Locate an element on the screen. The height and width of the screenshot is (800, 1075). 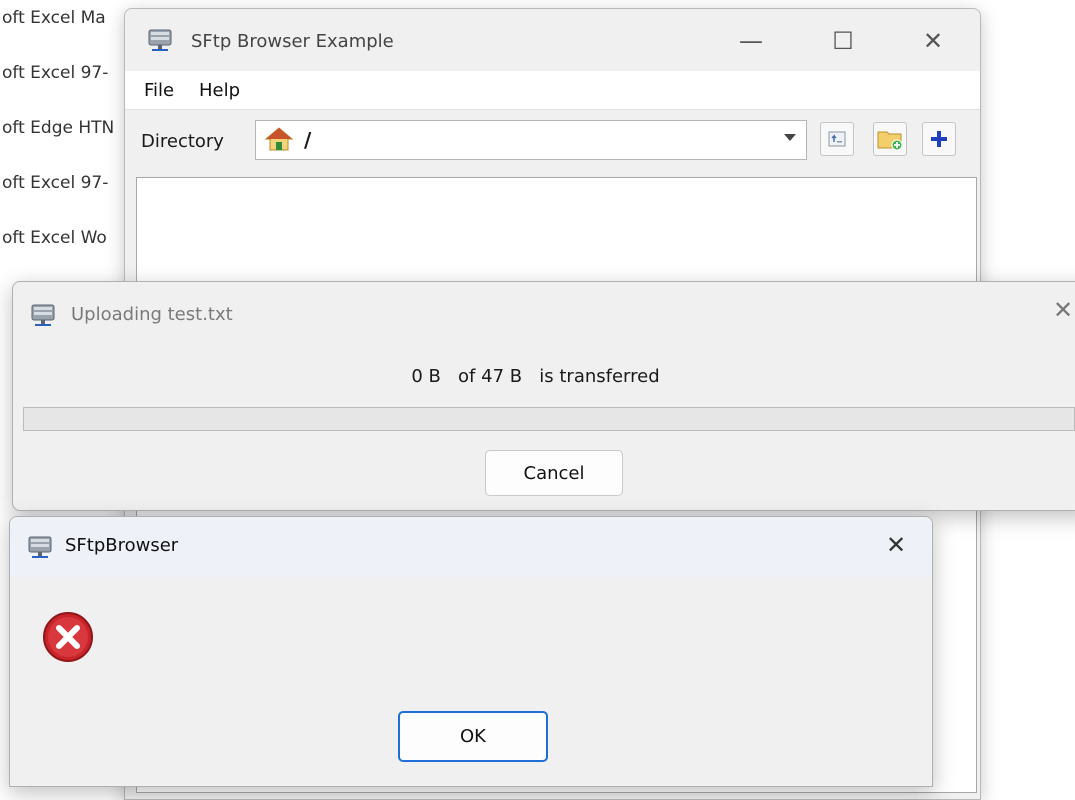
new-folder-icon is located at coordinates (890, 141).